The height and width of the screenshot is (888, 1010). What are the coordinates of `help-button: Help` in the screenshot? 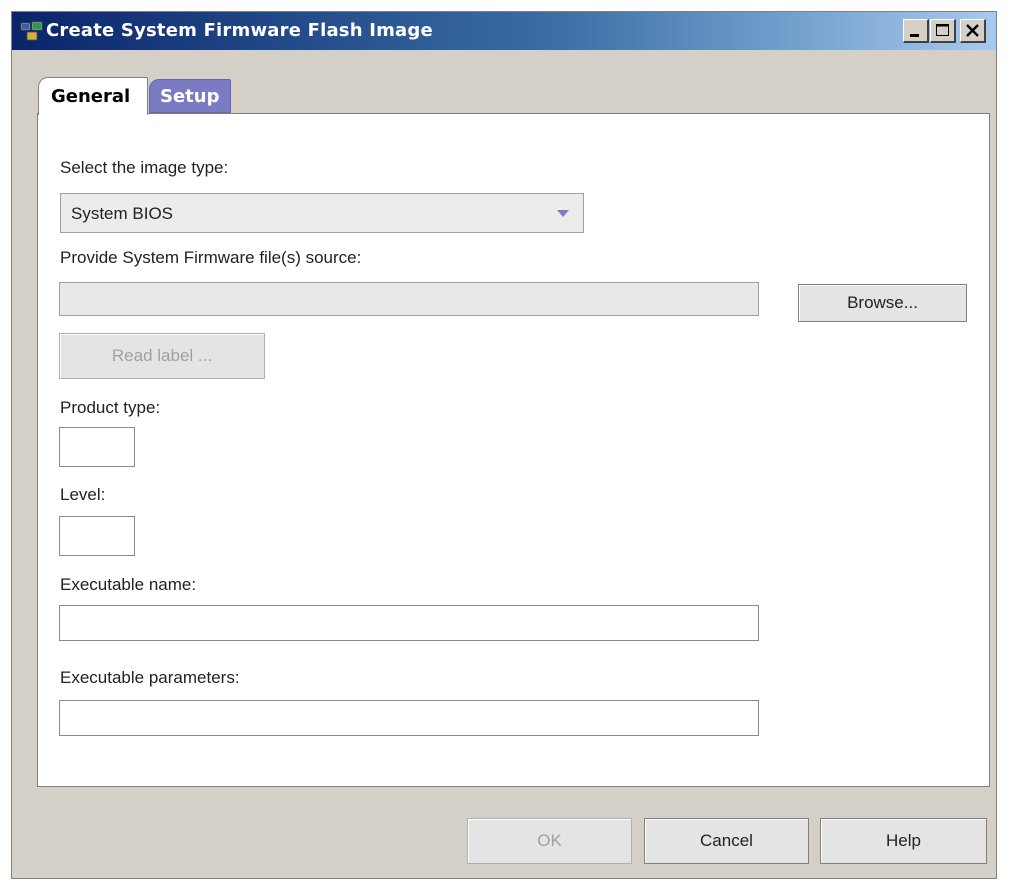 It's located at (903, 841).